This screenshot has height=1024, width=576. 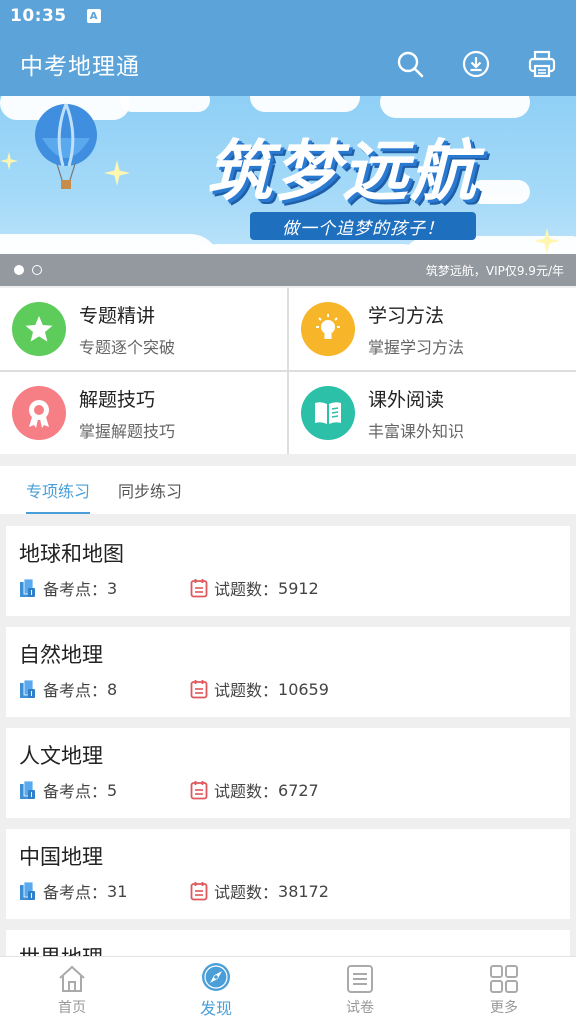 What do you see at coordinates (215, 1008) in the screenshot?
I see `nav-label: 发现` at bounding box center [215, 1008].